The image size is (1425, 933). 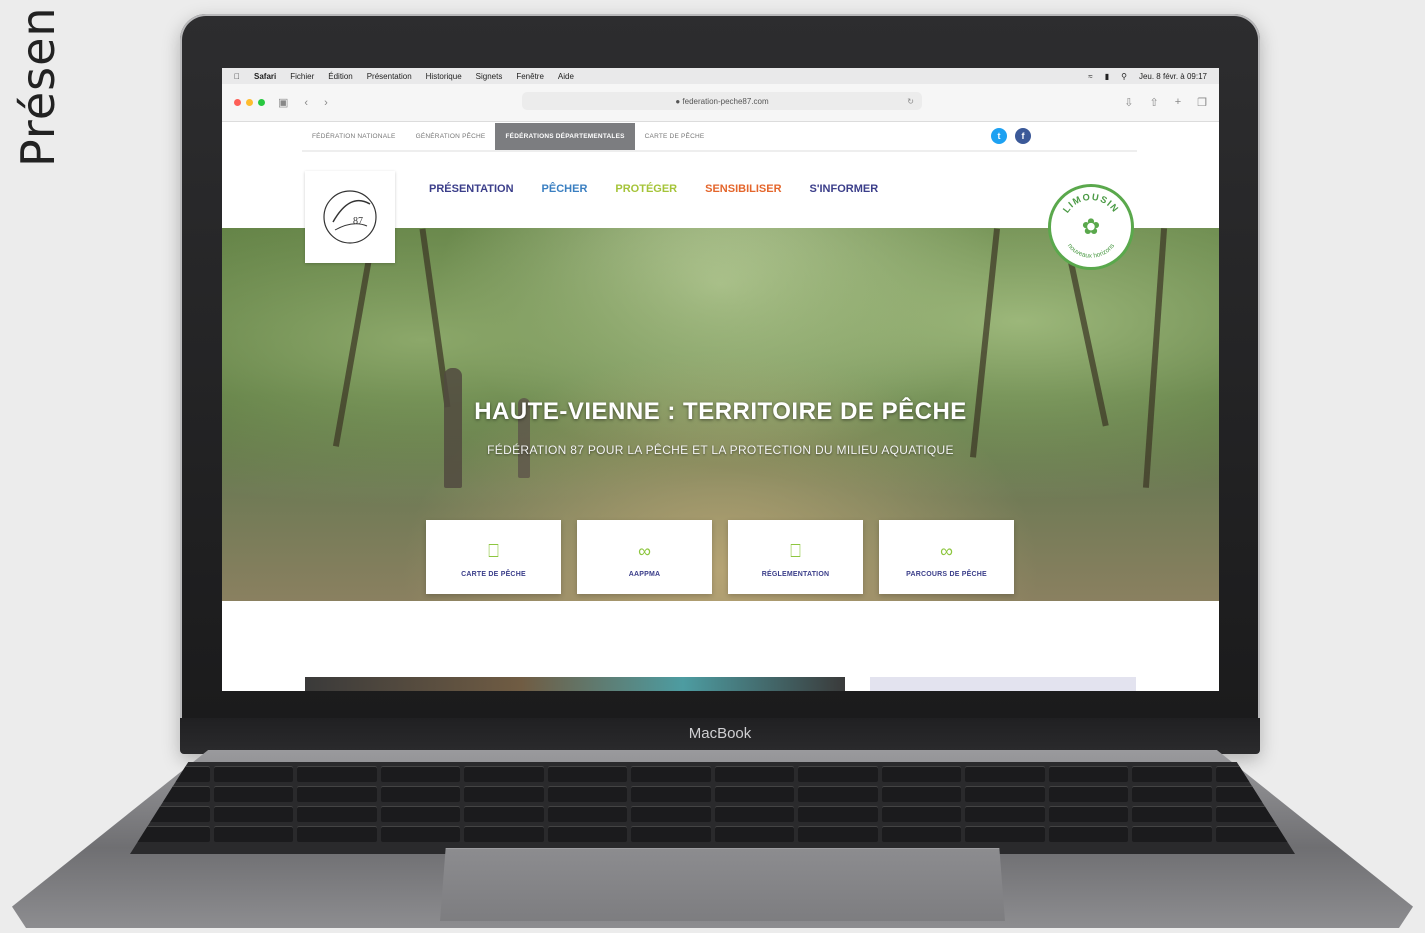 I want to click on download-icon: ⇩, so click(x=1128, y=102).